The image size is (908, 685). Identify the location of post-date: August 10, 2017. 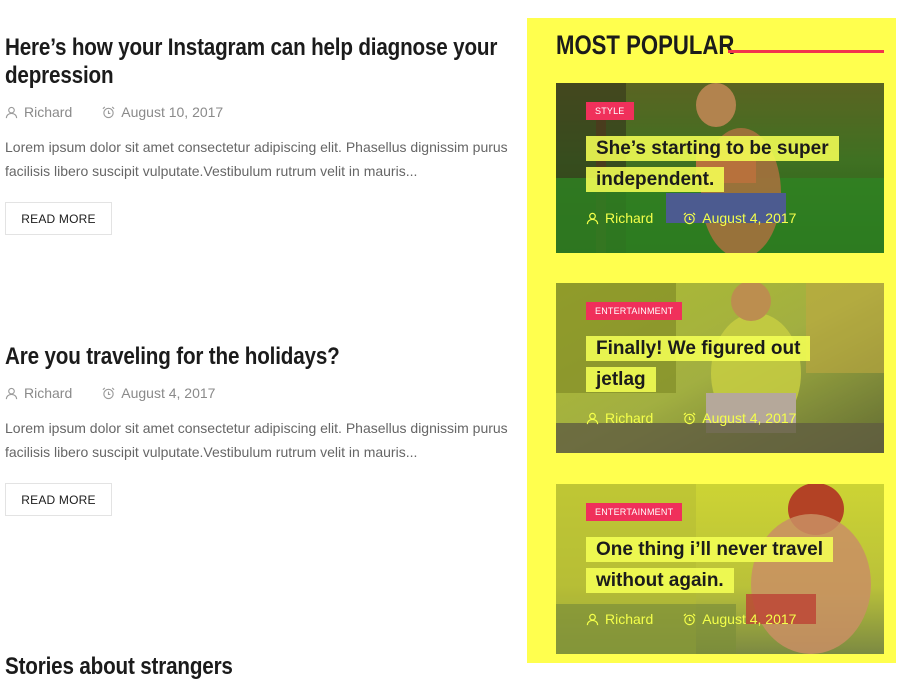
(162, 112).